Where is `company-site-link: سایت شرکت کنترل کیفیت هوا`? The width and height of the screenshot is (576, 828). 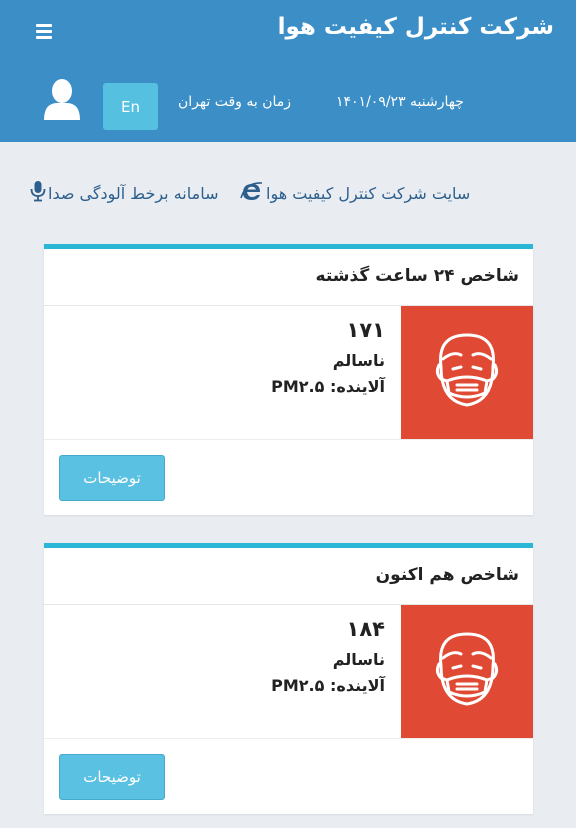
company-site-link: سایت شرکت کنترل کیفیت هوا is located at coordinates (355, 193).